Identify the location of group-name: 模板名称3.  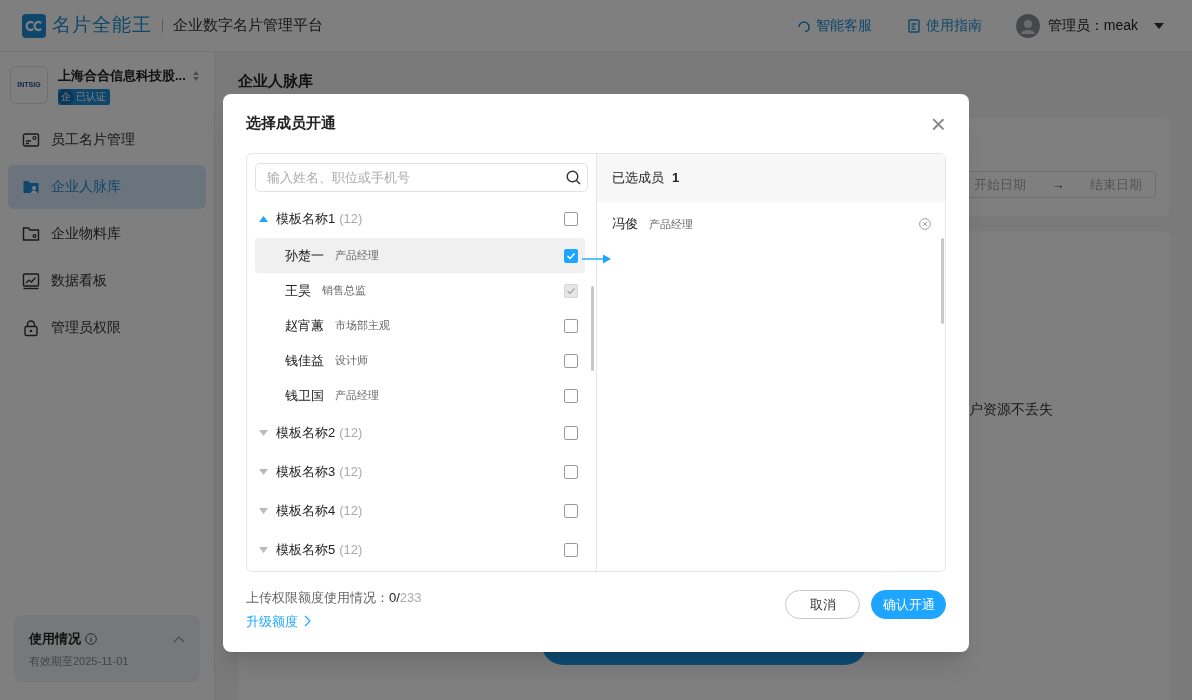
(306, 471).